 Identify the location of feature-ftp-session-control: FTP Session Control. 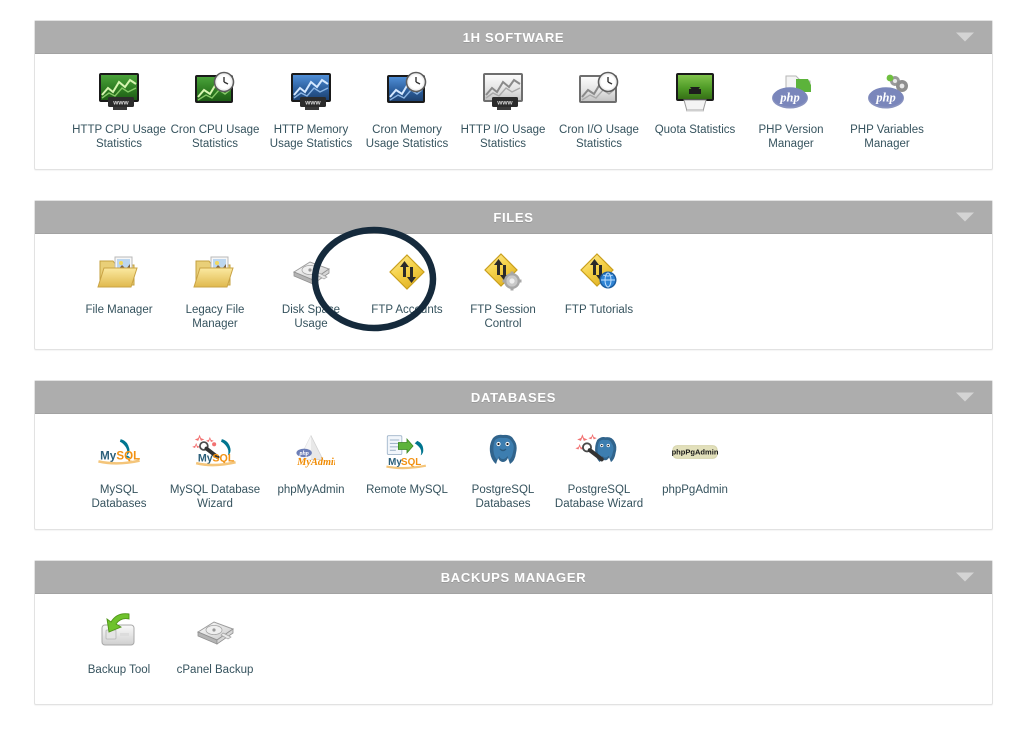
(503, 289).